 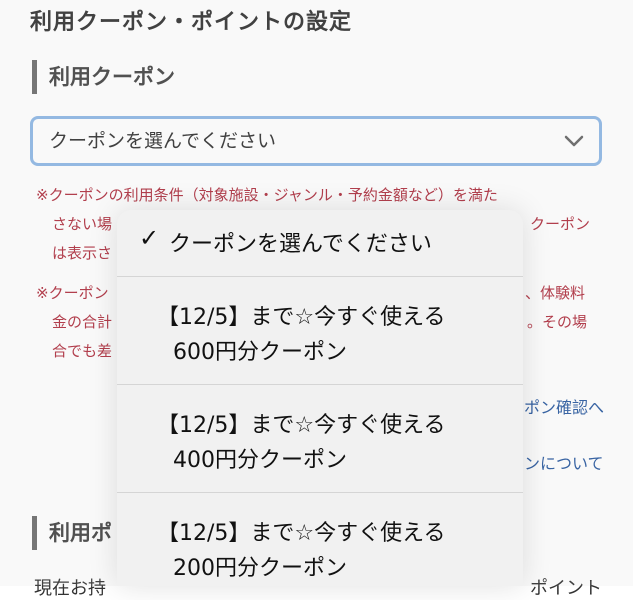 What do you see at coordinates (149, 238) in the screenshot?
I see `check-icon: ✓` at bounding box center [149, 238].